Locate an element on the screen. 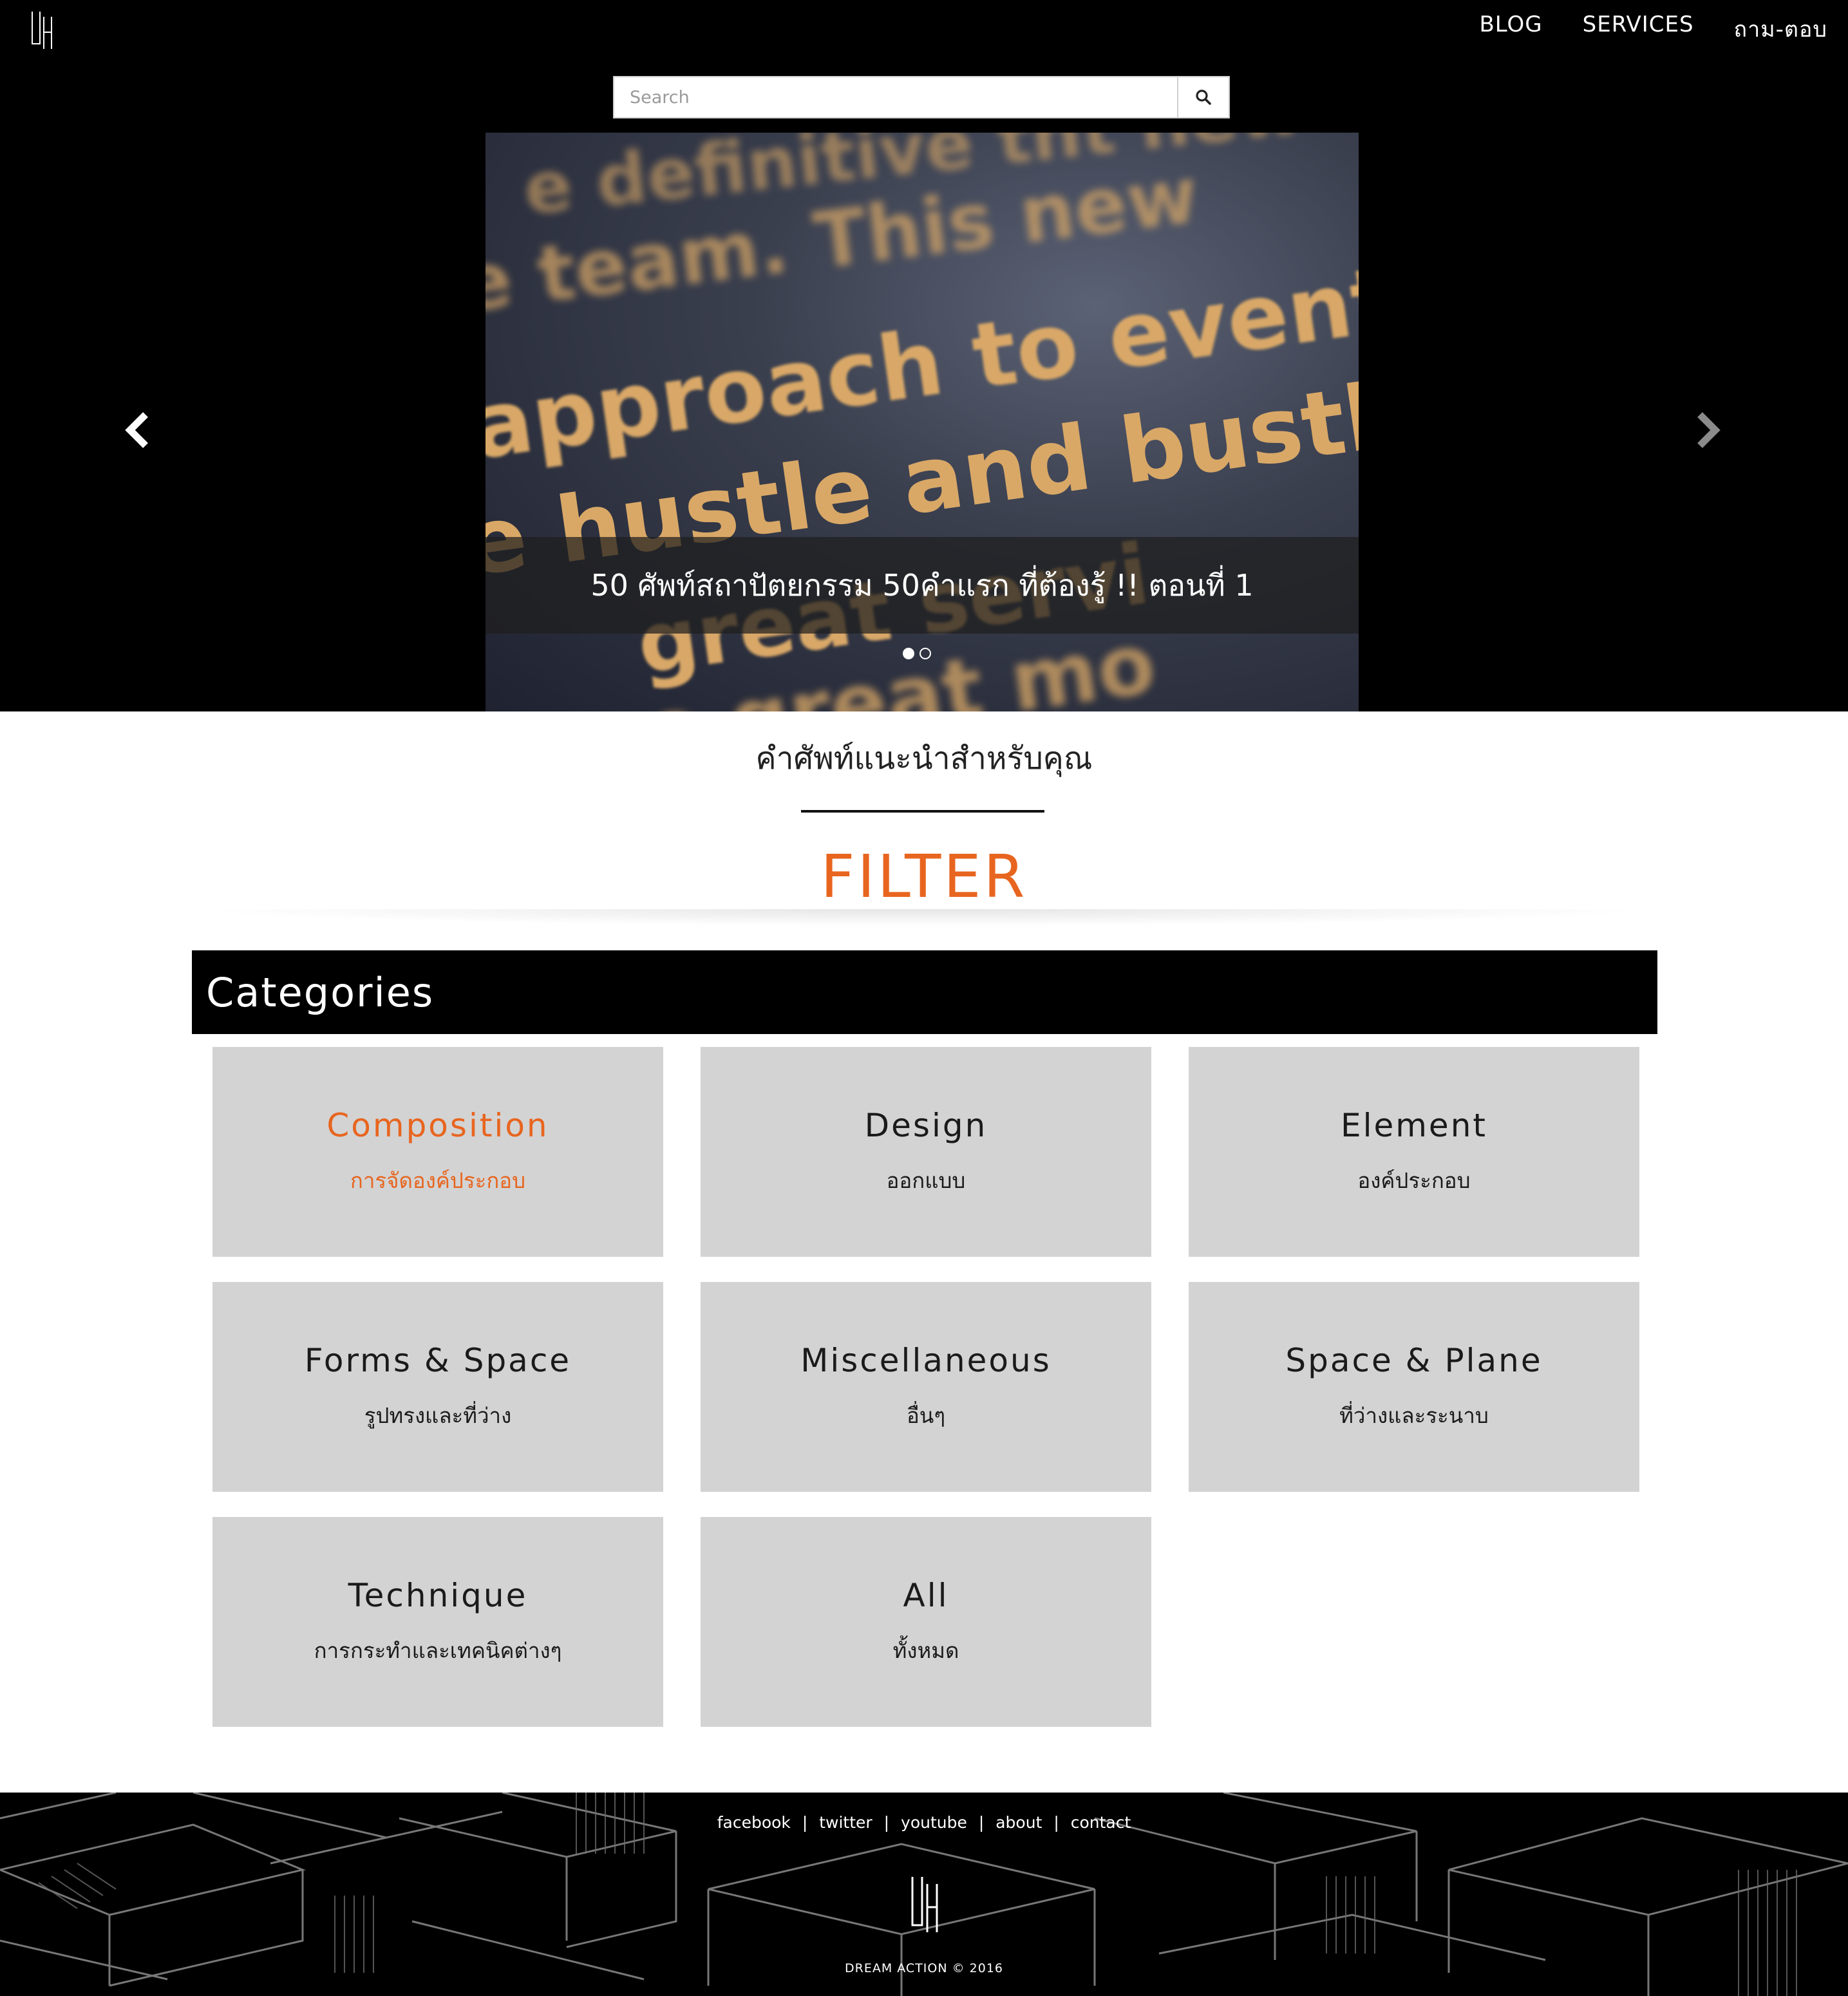 The width and height of the screenshot is (1848, 1996). category-name-th: การกระทำและเทคนิคต่างๆ is located at coordinates (438, 1650).